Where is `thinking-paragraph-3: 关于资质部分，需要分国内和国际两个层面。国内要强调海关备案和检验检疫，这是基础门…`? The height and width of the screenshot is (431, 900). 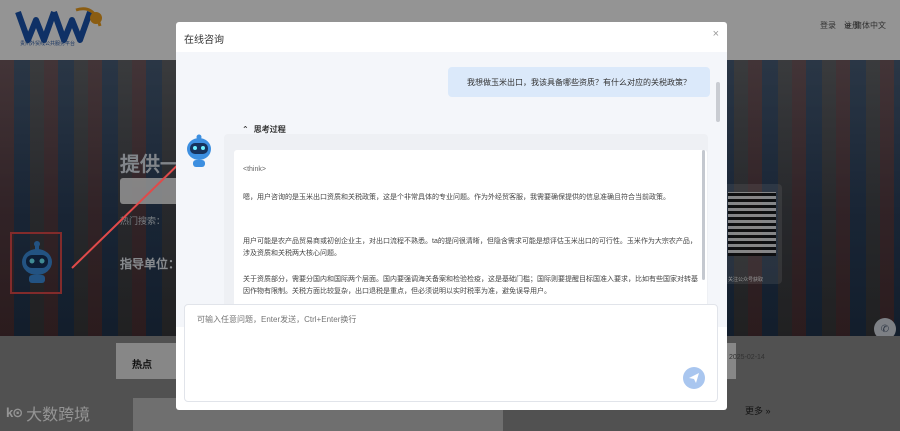 thinking-paragraph-3: 关于资质部分，需要分国内和国际两个层面。国内要强调海关备案和检验检疫，这是基础门… is located at coordinates (470, 285).